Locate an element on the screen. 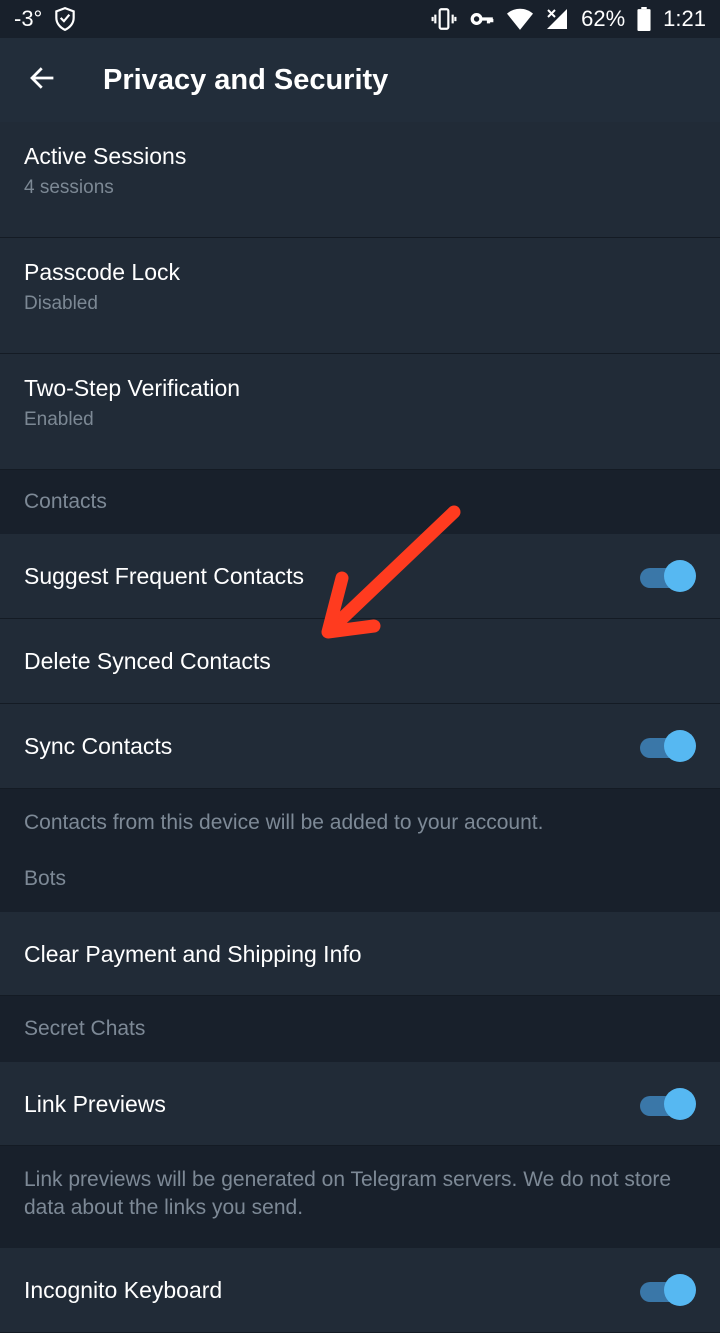 Image resolution: width=720 pixels, height=1333 pixels. battery-icon is located at coordinates (644, 19).